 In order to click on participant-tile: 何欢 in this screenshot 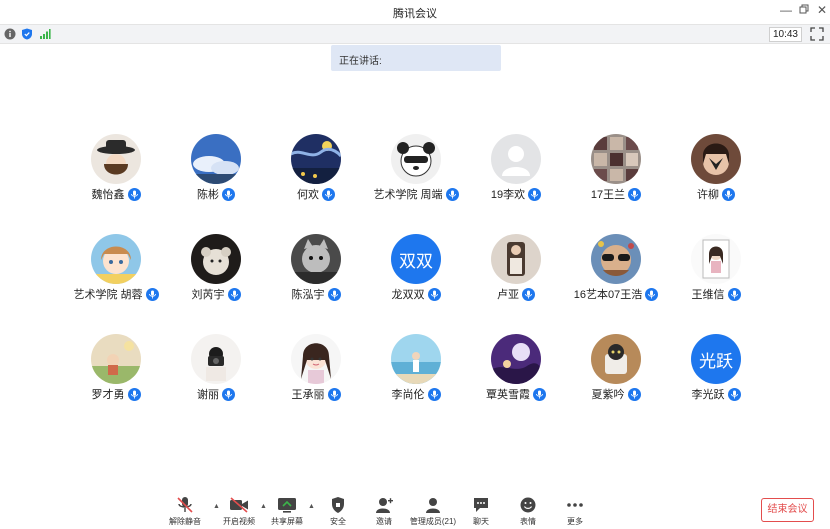, I will do `click(316, 174)`.